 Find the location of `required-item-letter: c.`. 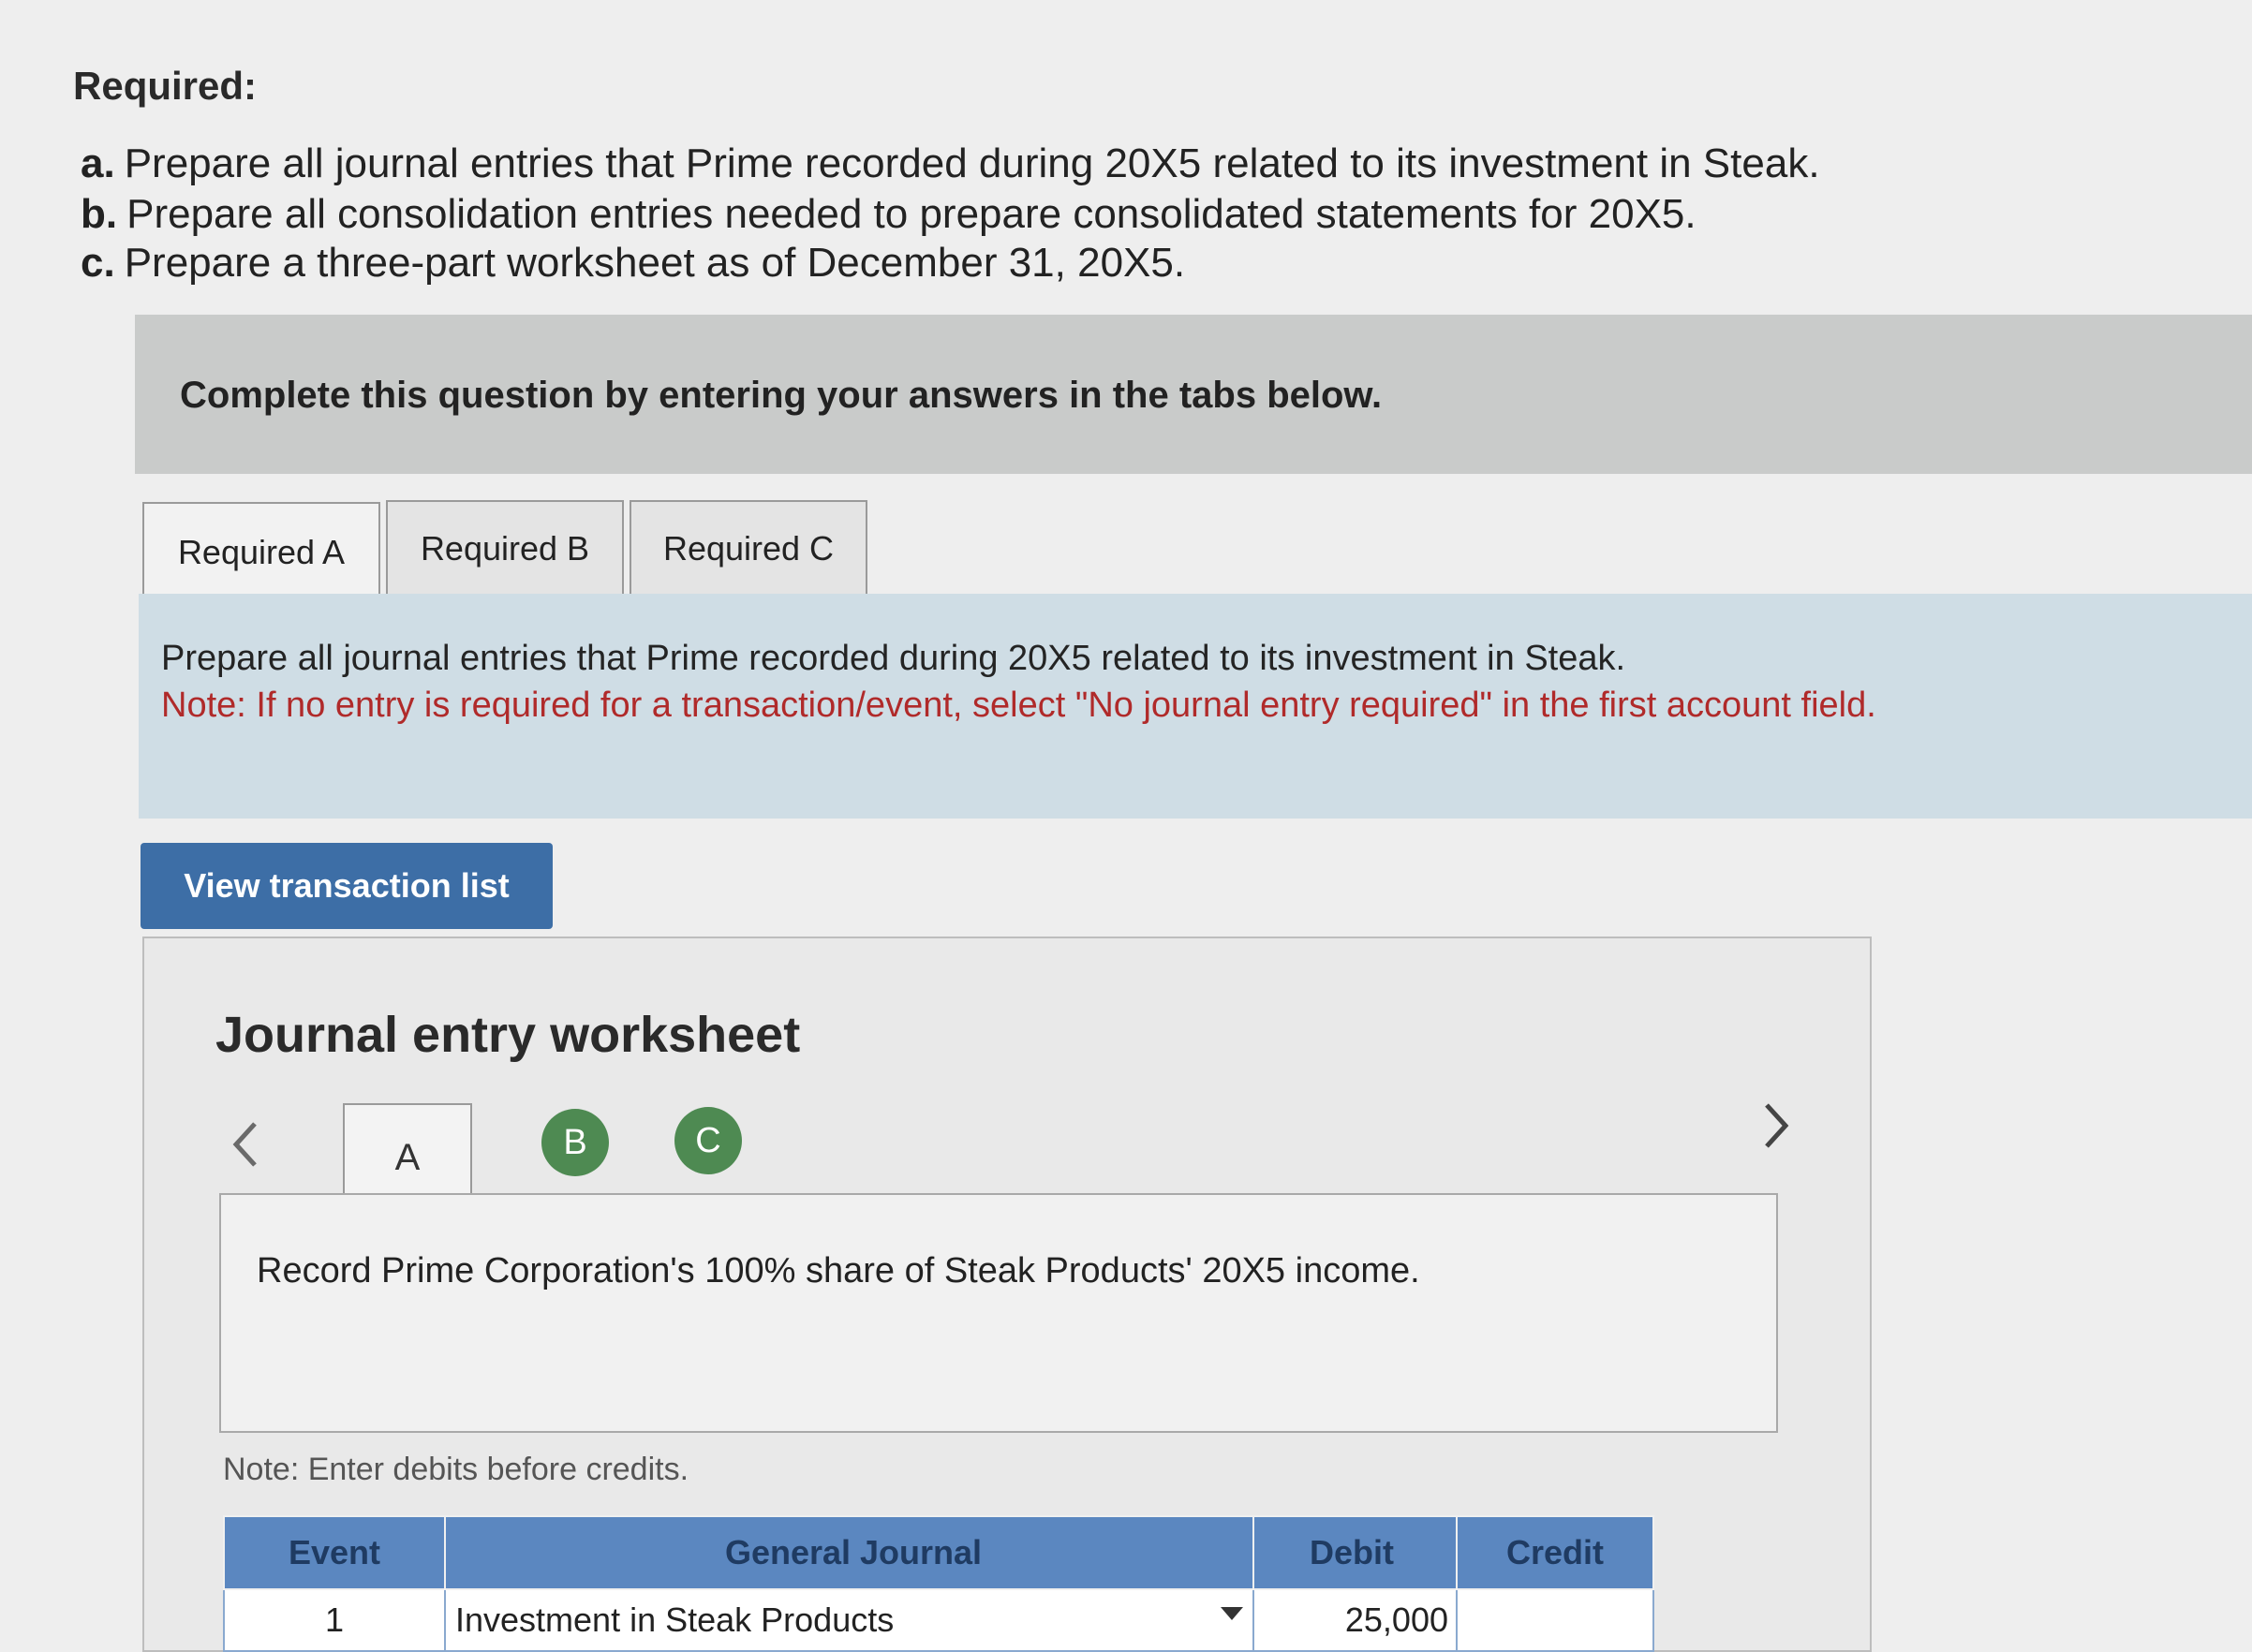

required-item-letter: c. is located at coordinates (98, 263).